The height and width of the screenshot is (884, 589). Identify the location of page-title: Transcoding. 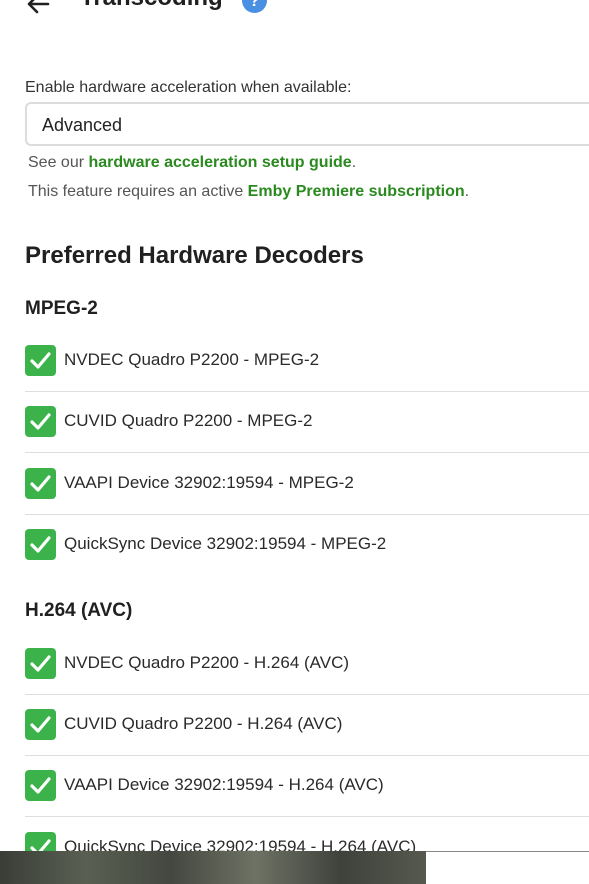
(151, 6).